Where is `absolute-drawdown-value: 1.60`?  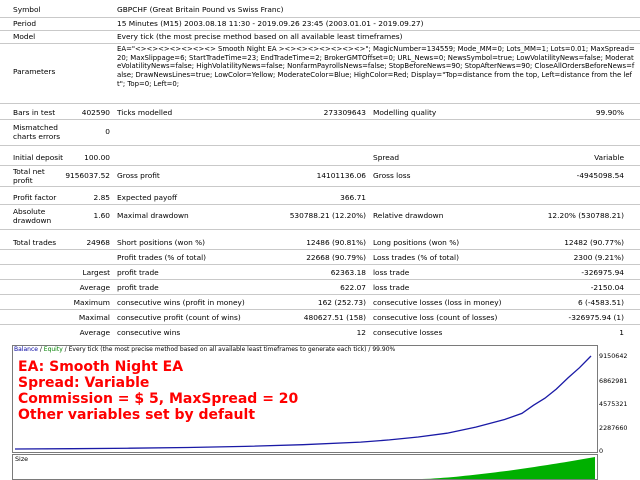 absolute-drawdown-value: 1.60 is located at coordinates (101, 215).